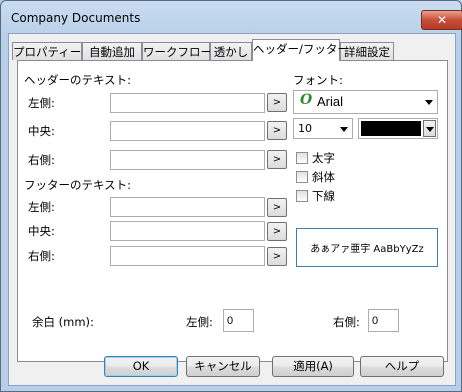 Image resolution: width=462 pixels, height=392 pixels. What do you see at coordinates (313, 366) in the screenshot?
I see `apply-button: 適用(A)` at bounding box center [313, 366].